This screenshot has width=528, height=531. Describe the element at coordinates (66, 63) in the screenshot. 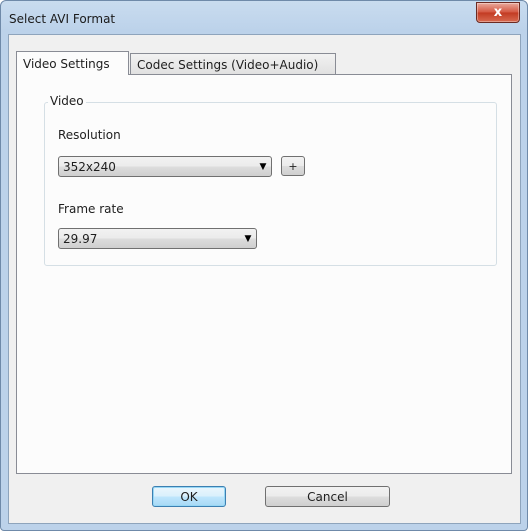

I see `tab-label: Video Settings` at that location.